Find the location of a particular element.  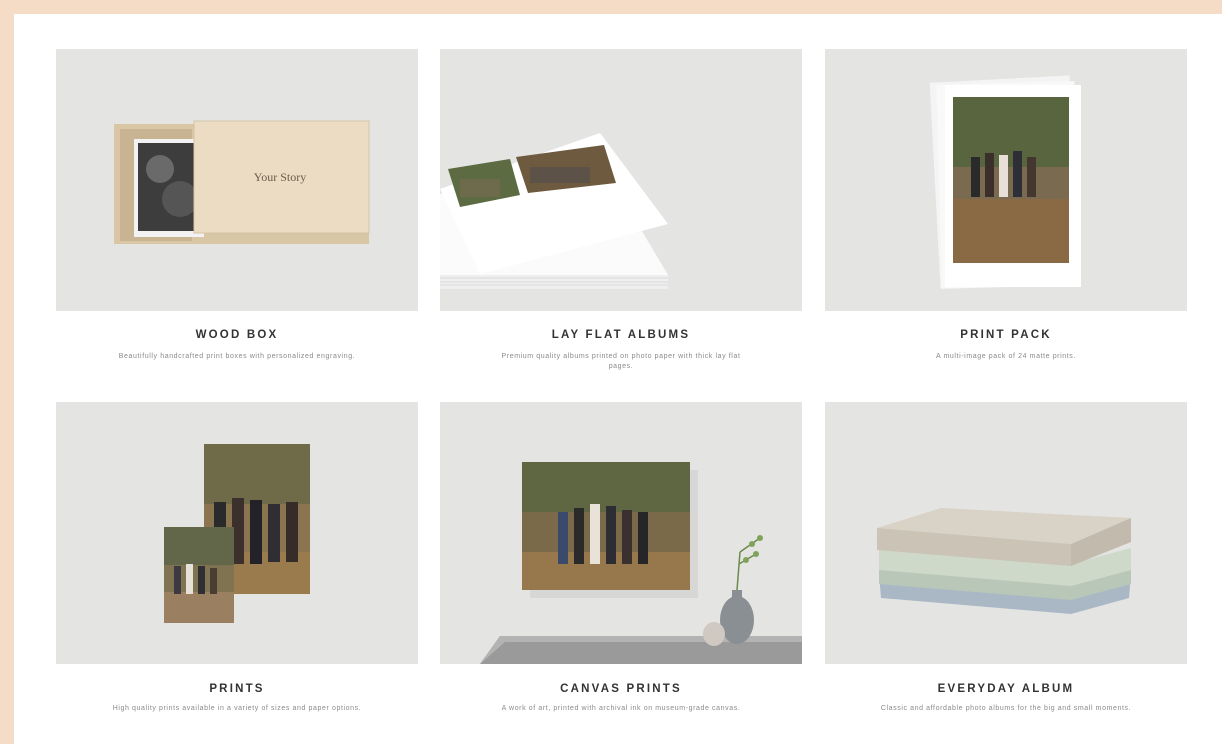

product-description: A multi-image pack of 24 matte prints. is located at coordinates (1006, 356).